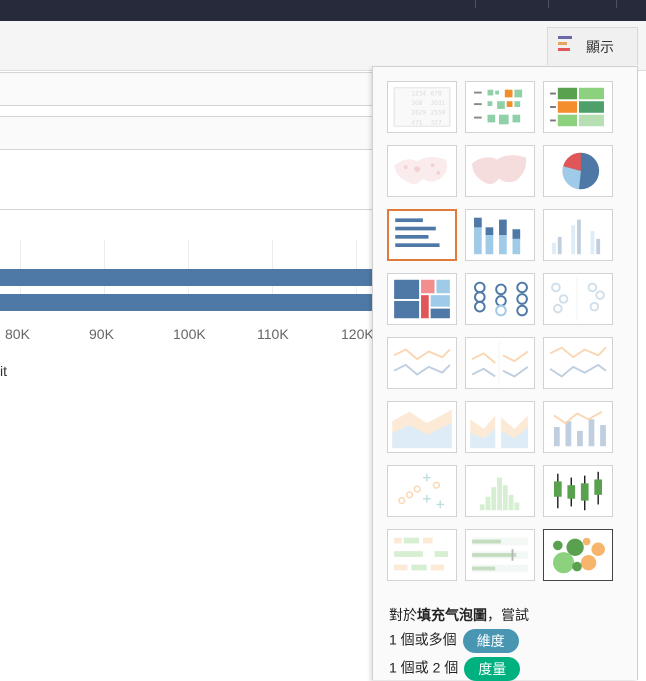 This screenshot has width=646, height=681. I want to click on show-me-button: 顯示, so click(592, 46).